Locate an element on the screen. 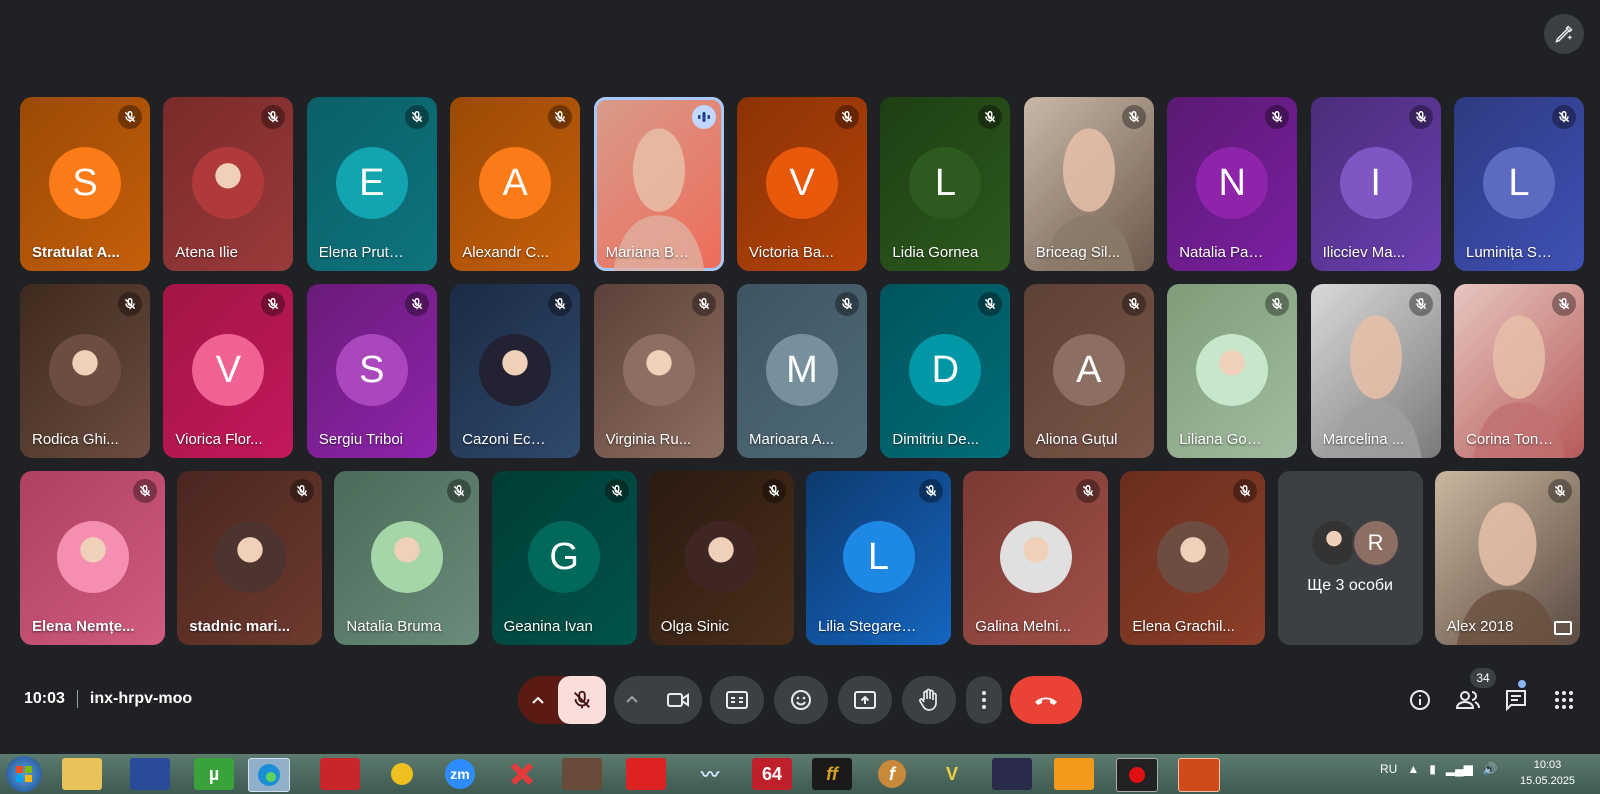 The image size is (1600, 794). network-icon: ▮ is located at coordinates (1432, 769).